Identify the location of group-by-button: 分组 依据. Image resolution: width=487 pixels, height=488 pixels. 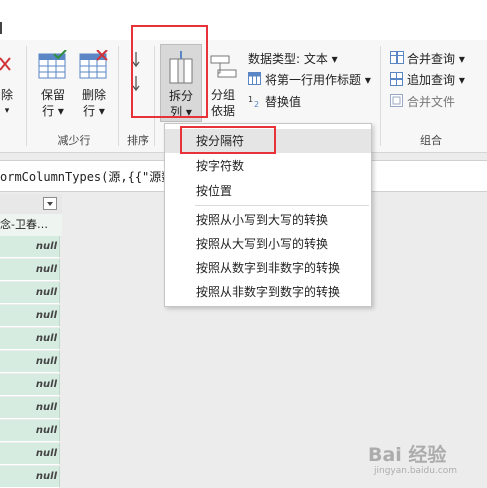
(223, 83).